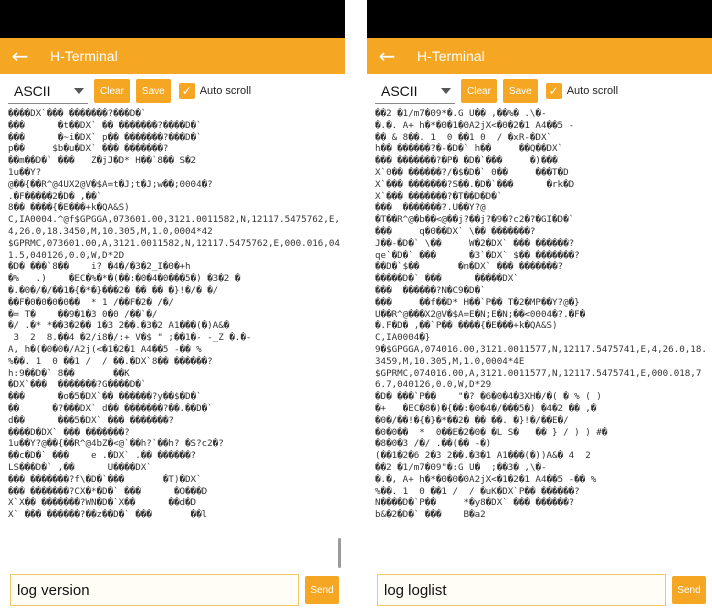  I want to click on scrollbar, so click(339, 553).